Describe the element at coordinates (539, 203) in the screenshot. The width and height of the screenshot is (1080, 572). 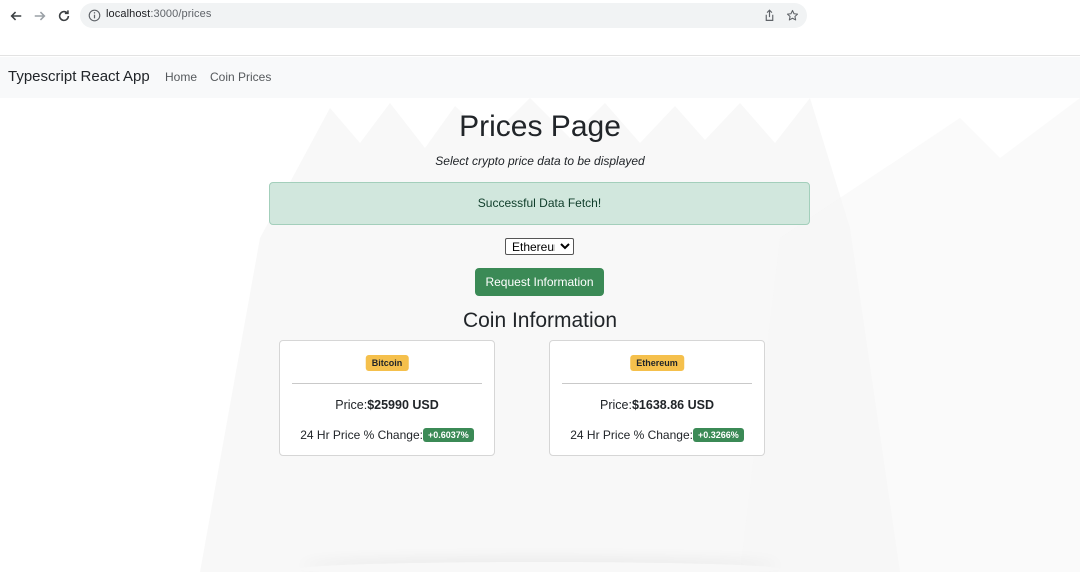
I see `success-alert: Successful Data Fetch!` at that location.